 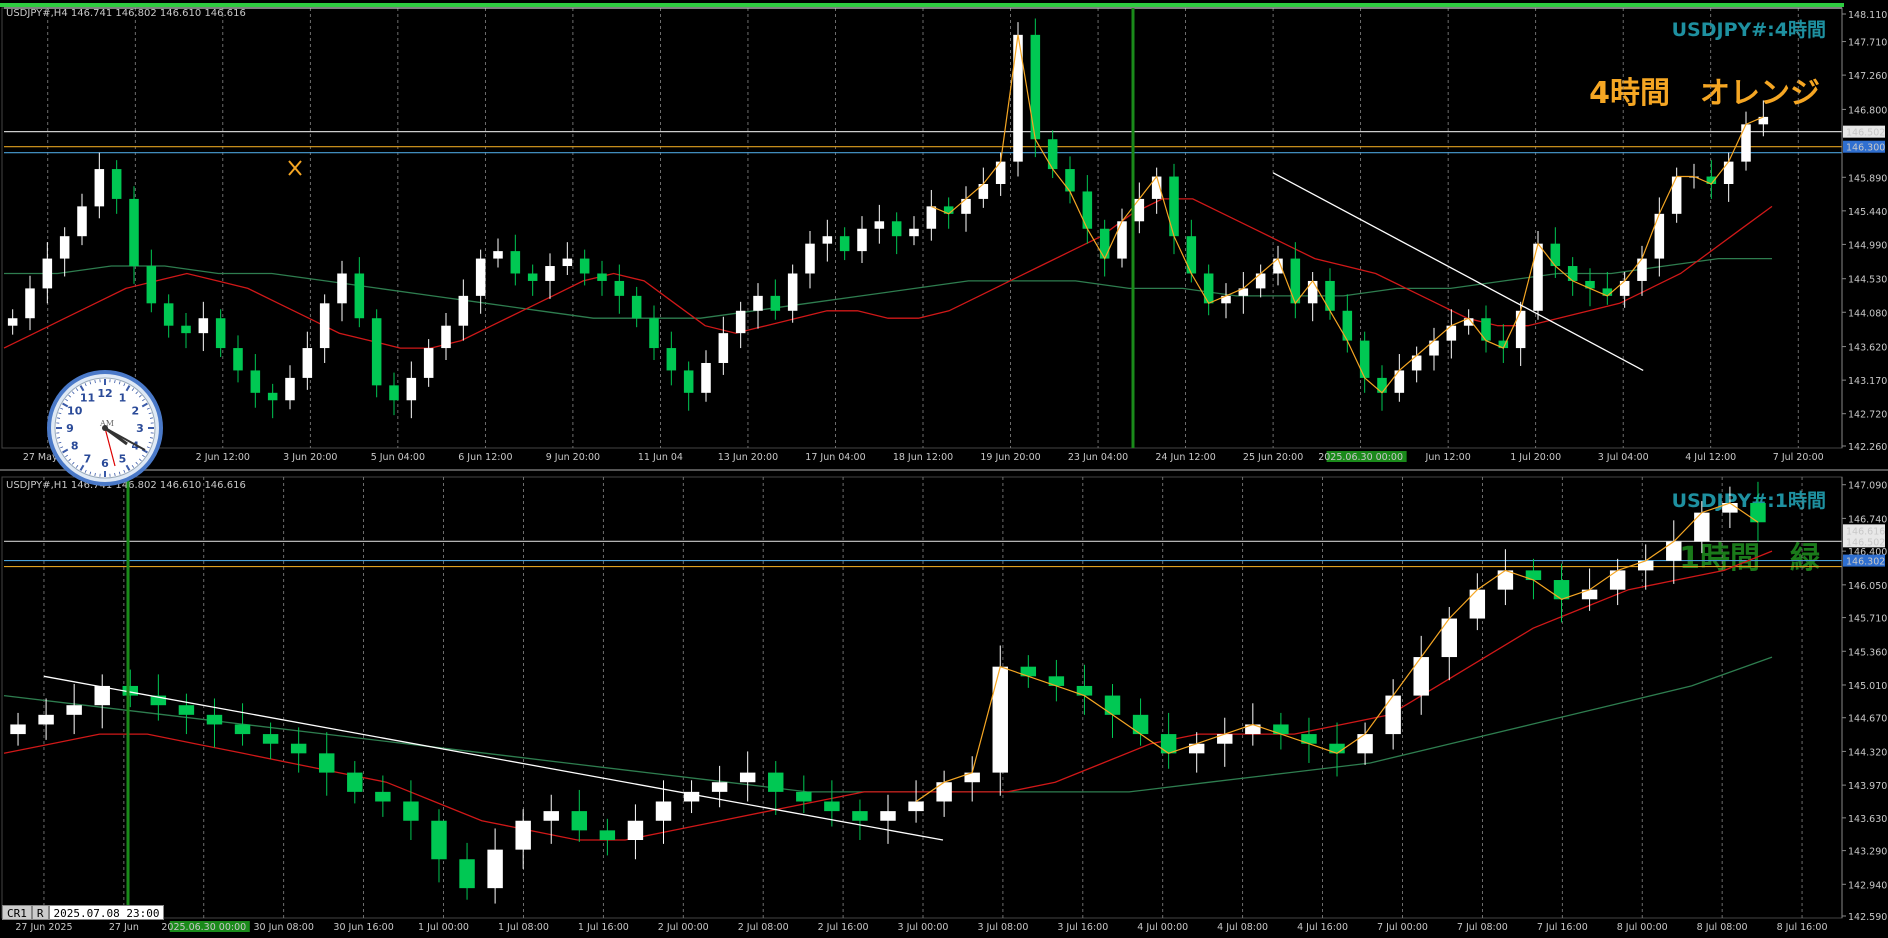 What do you see at coordinates (1002, 927) in the screenshot?
I see `bot-x-tick-label: 3 Jul 08:00` at bounding box center [1002, 927].